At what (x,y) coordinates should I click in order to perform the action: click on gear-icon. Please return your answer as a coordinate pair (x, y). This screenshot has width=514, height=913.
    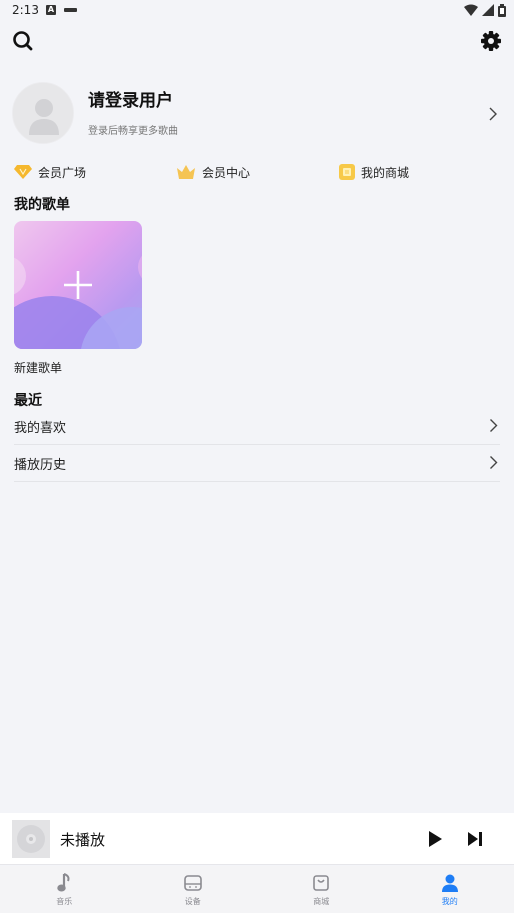
    Looking at the image, I should click on (491, 41).